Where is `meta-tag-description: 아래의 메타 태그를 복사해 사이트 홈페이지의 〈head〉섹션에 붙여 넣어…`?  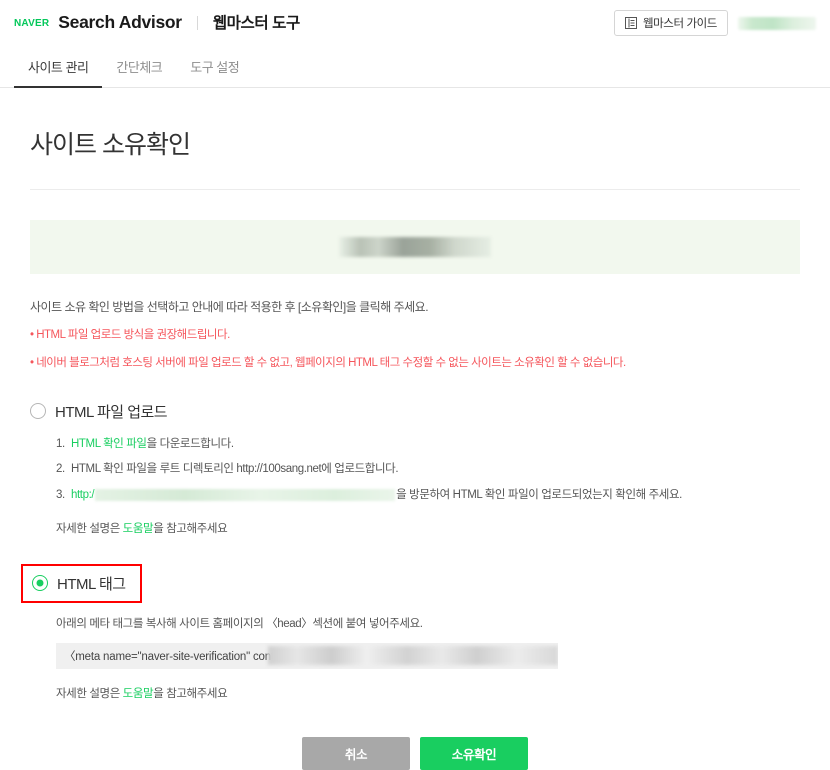 meta-tag-description: 아래의 메타 태그를 복사해 사이트 홈페이지의 〈head〉섹션에 붙여 넣어… is located at coordinates (239, 623).